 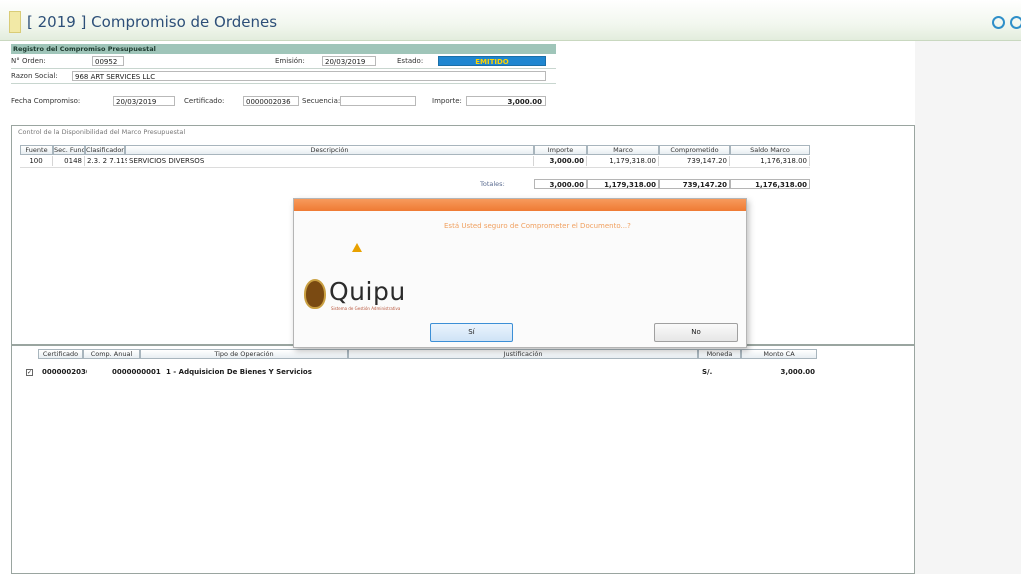 I want to click on justificacion-cell, so click(x=523, y=372).